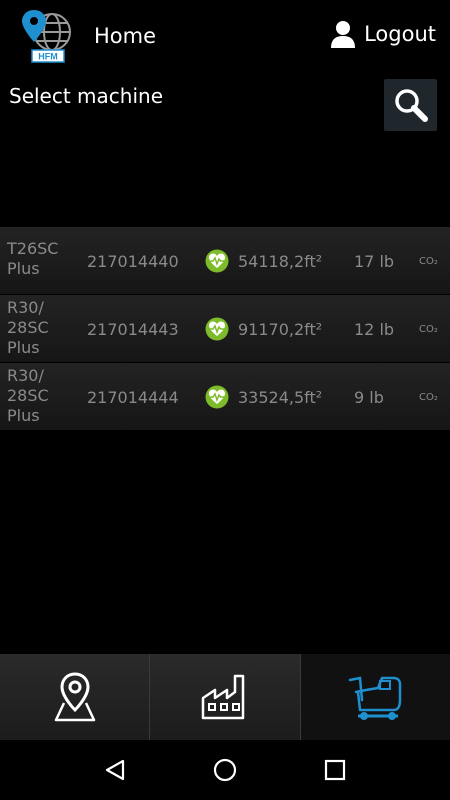  Describe the element at coordinates (335, 770) in the screenshot. I see `recents-icon` at that location.